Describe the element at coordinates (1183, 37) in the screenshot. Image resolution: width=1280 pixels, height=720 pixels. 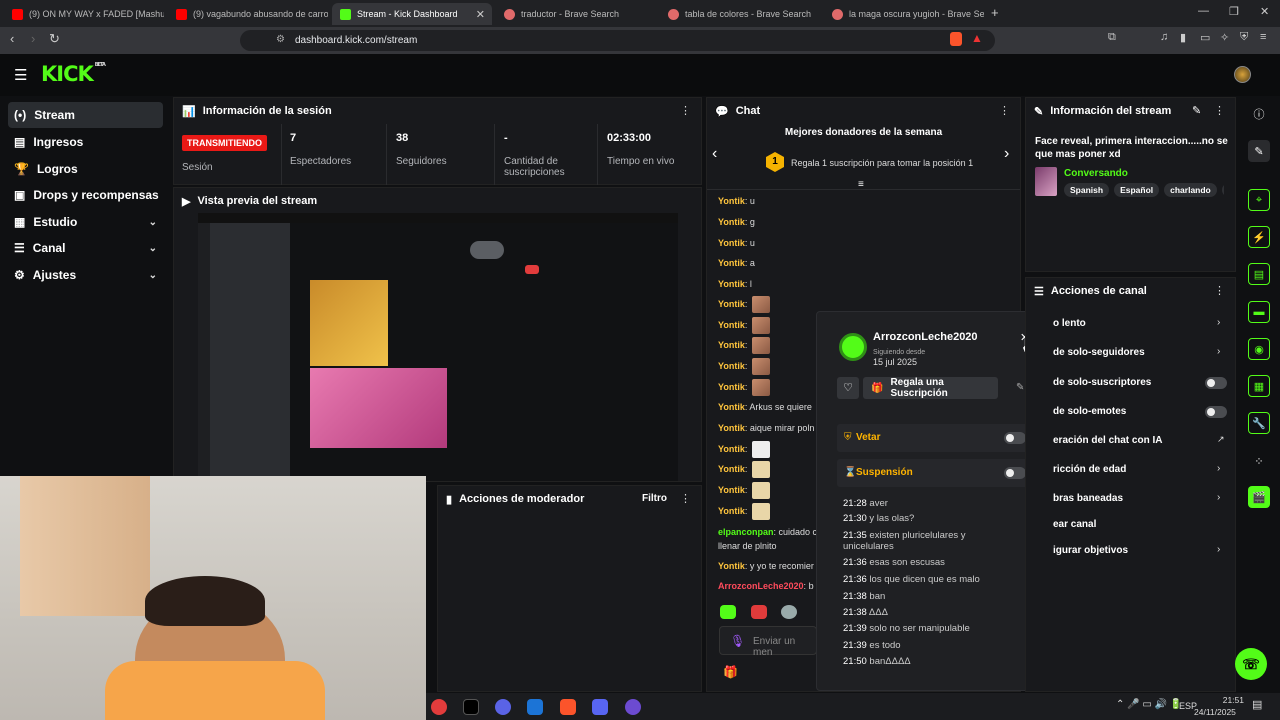
I see `sidebar-toggle-icon: ▮` at that location.